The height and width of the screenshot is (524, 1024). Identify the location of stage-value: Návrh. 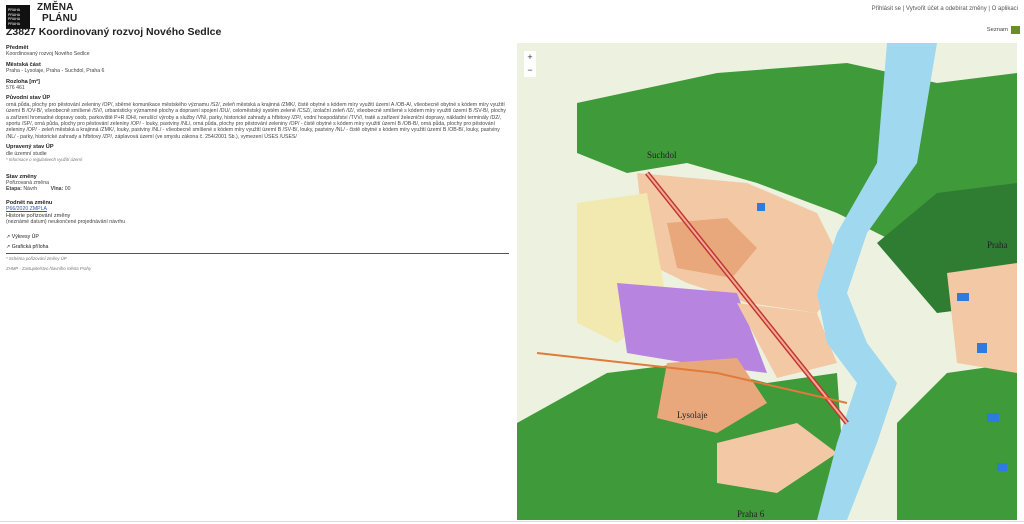
(30, 189).